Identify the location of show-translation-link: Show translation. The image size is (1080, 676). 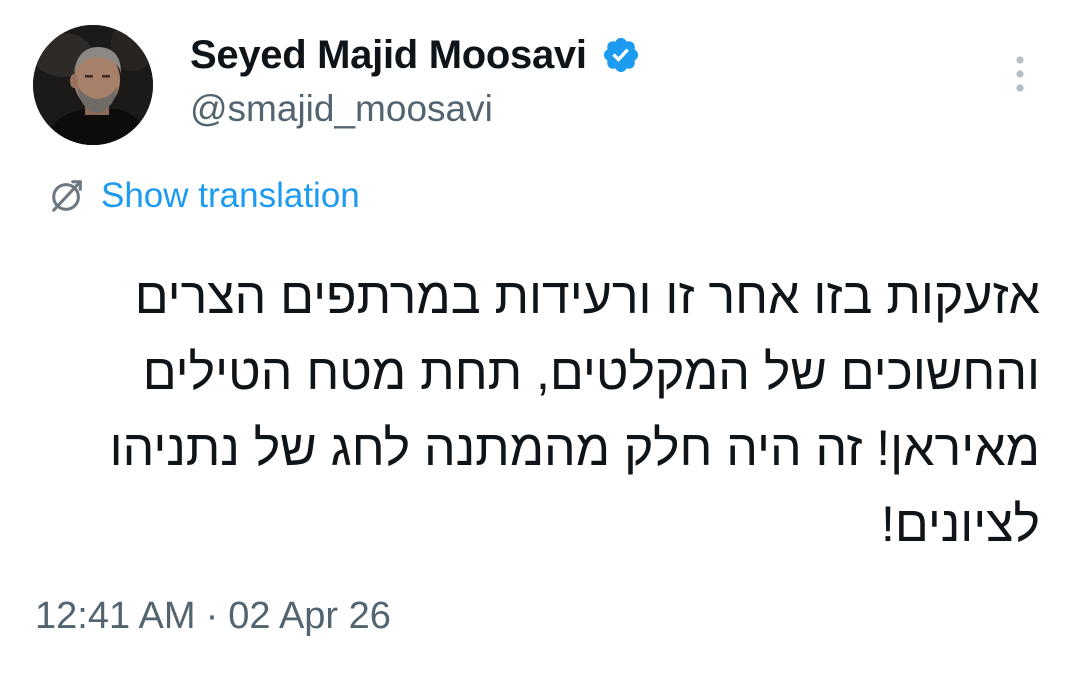
(204, 196).